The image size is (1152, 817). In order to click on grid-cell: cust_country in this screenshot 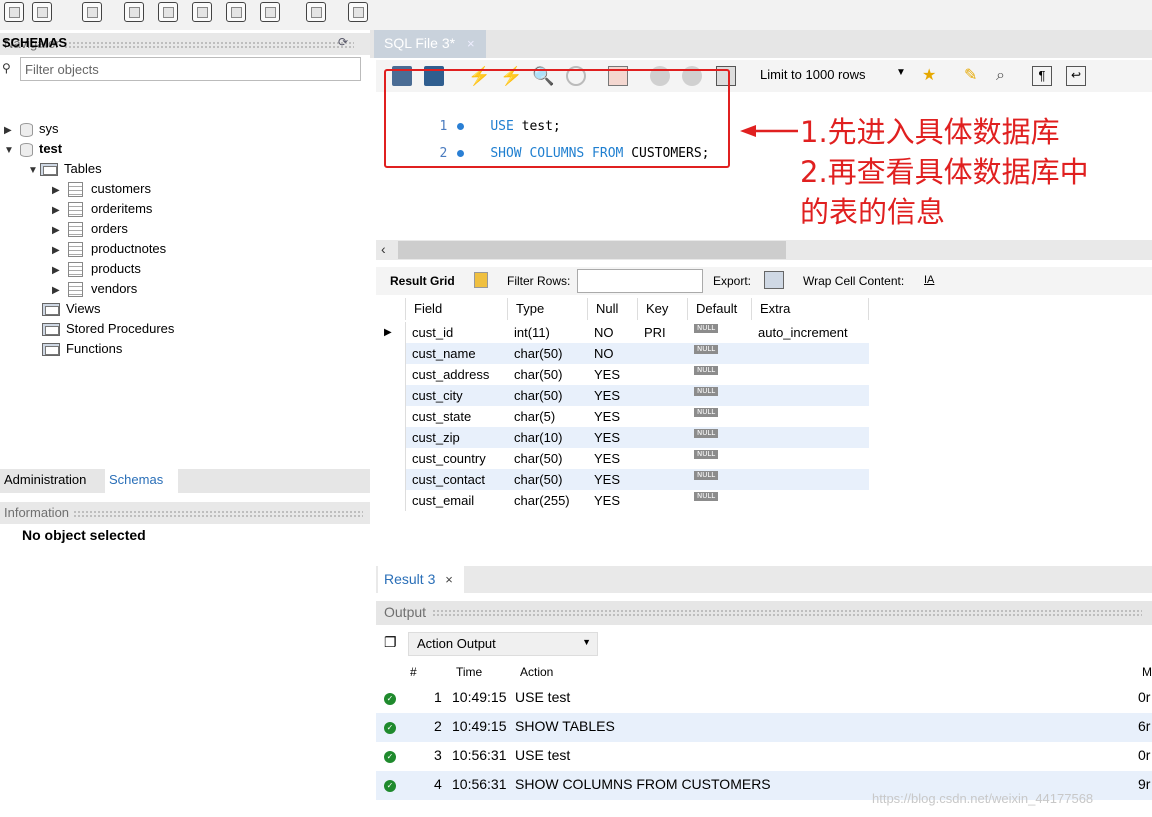, I will do `click(457, 458)`.